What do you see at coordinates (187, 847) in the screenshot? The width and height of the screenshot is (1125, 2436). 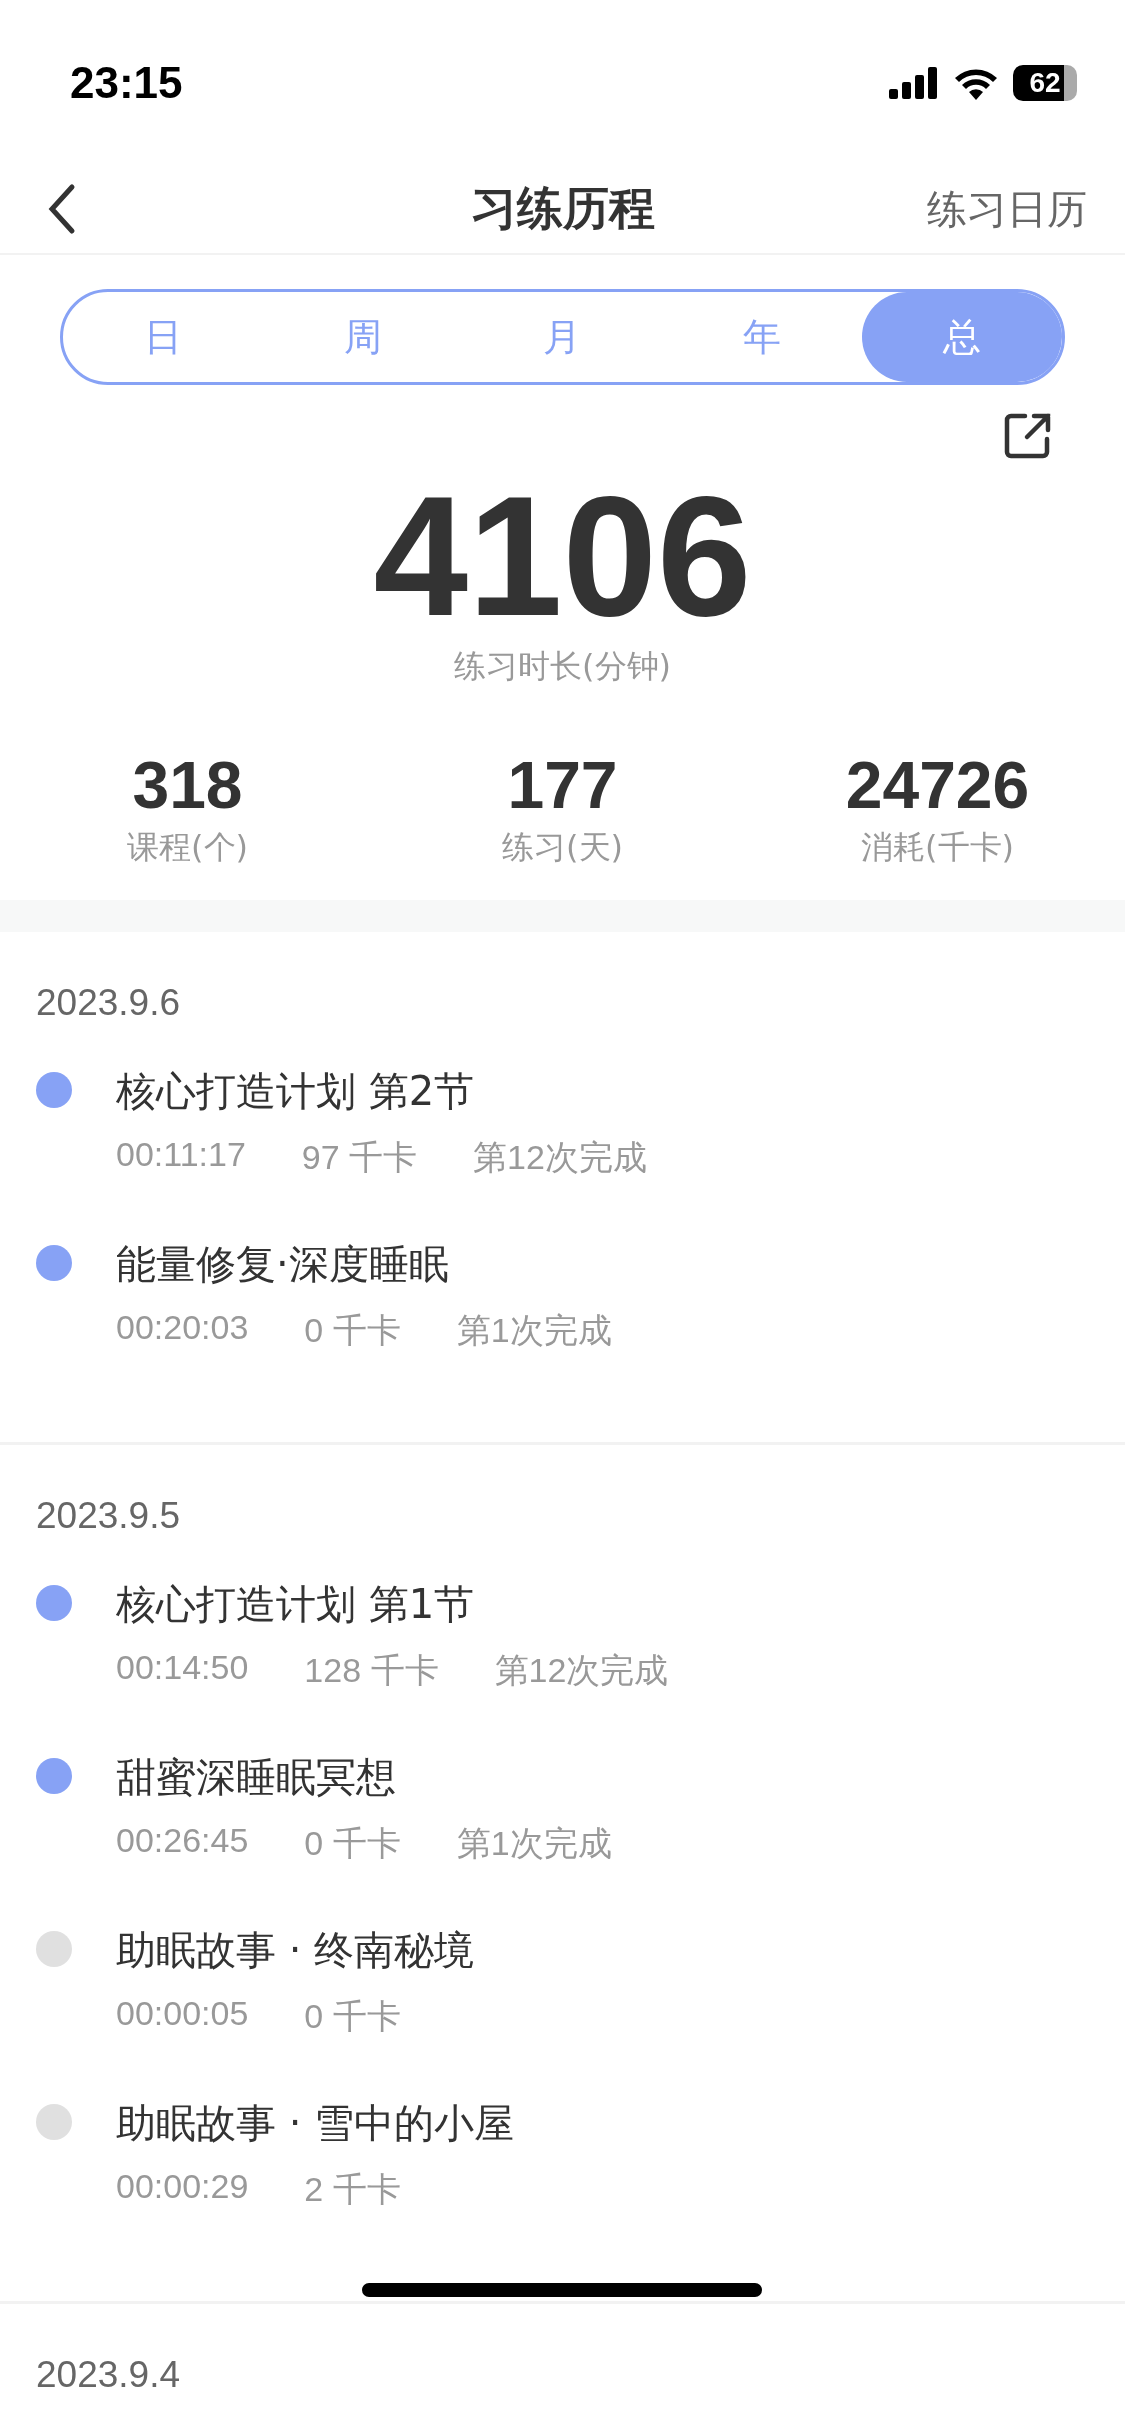 I see `stat-label: 课程(个)` at bounding box center [187, 847].